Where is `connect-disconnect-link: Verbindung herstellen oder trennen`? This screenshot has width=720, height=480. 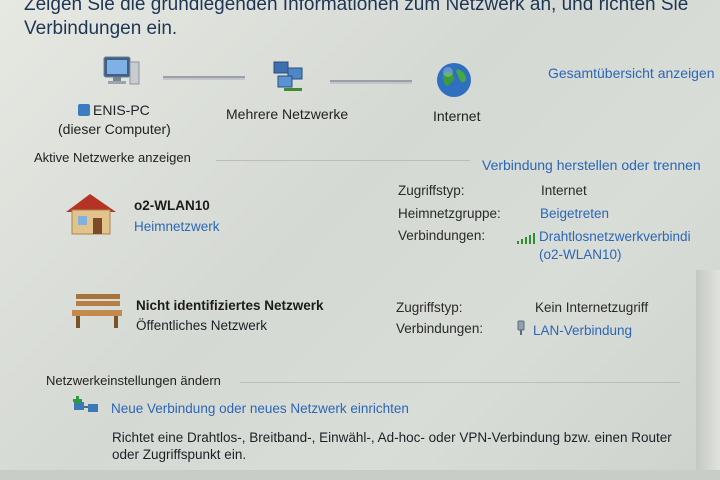
connect-disconnect-link: Verbindung herstellen oder trennen is located at coordinates (591, 165).